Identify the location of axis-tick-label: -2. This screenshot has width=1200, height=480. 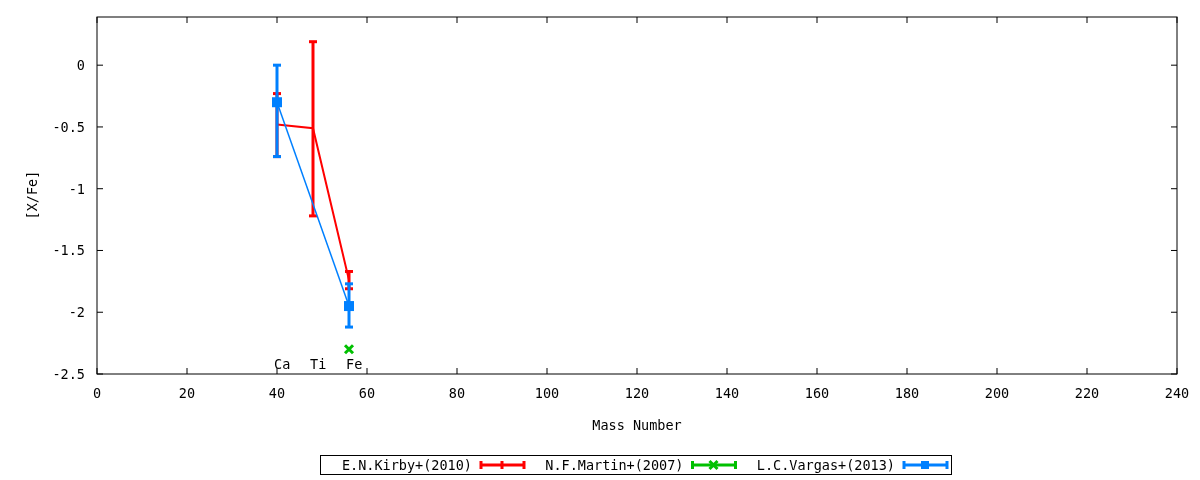
(76, 312).